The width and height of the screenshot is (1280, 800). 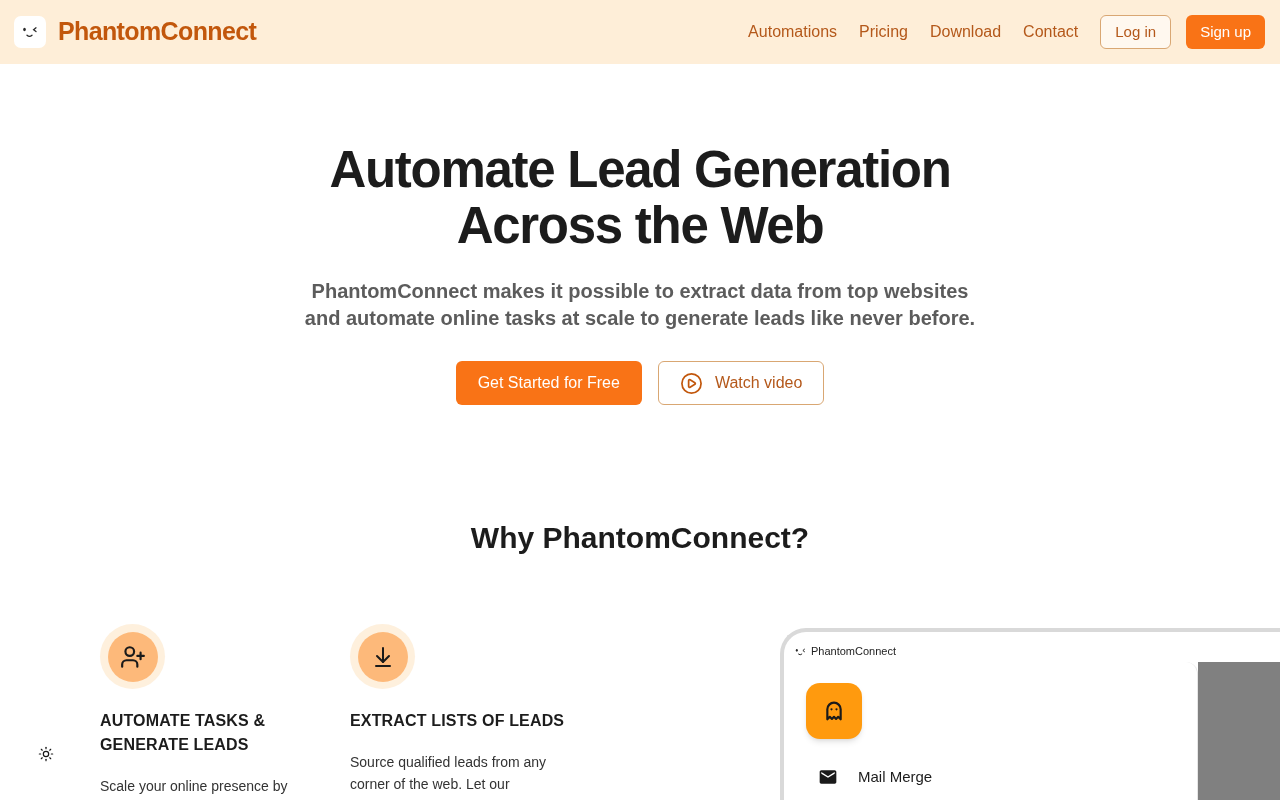 I want to click on watch-video-button: Watch video, so click(x=741, y=383).